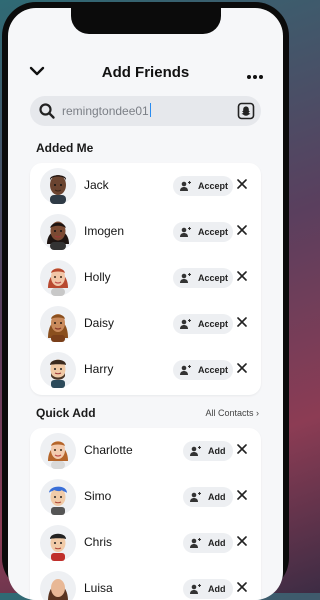  What do you see at coordinates (99, 323) in the screenshot?
I see `friend-name: Daisy` at bounding box center [99, 323].